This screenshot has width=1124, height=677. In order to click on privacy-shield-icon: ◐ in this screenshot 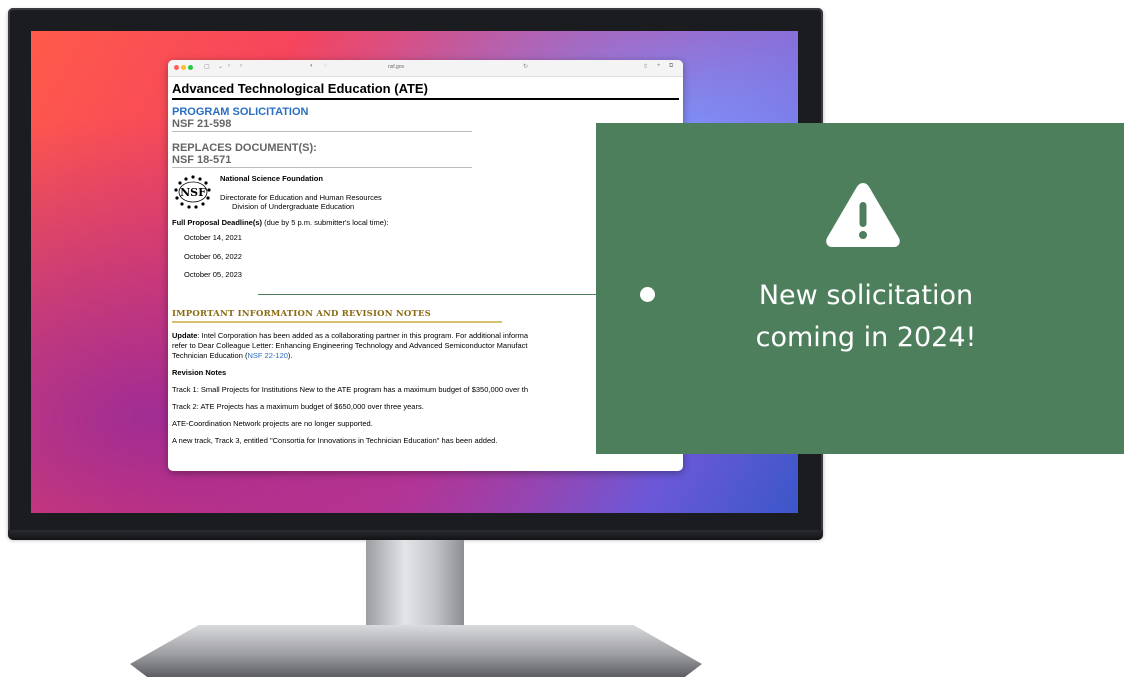, I will do `click(312, 66)`.